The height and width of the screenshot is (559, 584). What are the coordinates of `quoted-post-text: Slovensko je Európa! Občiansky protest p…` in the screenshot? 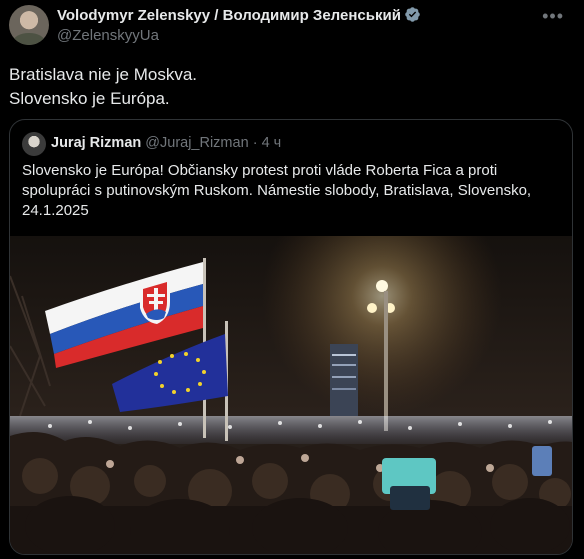 It's located at (292, 191).